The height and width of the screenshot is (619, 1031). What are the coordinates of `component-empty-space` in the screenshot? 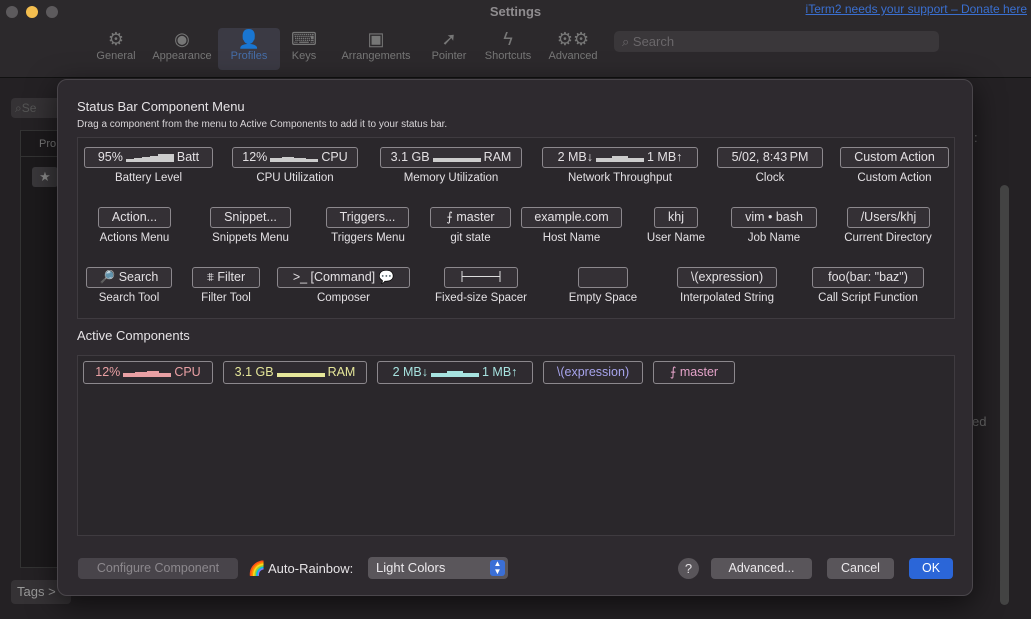 It's located at (603, 277).